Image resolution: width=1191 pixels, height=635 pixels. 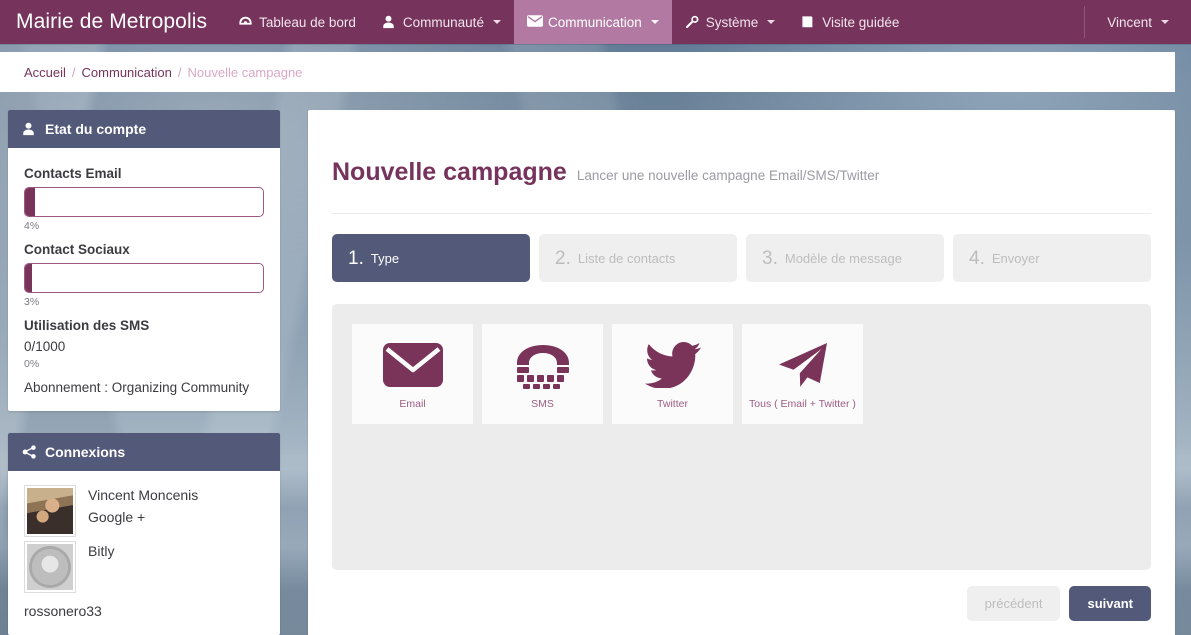 I want to click on progress-contact-sociaux, so click(x=144, y=278).